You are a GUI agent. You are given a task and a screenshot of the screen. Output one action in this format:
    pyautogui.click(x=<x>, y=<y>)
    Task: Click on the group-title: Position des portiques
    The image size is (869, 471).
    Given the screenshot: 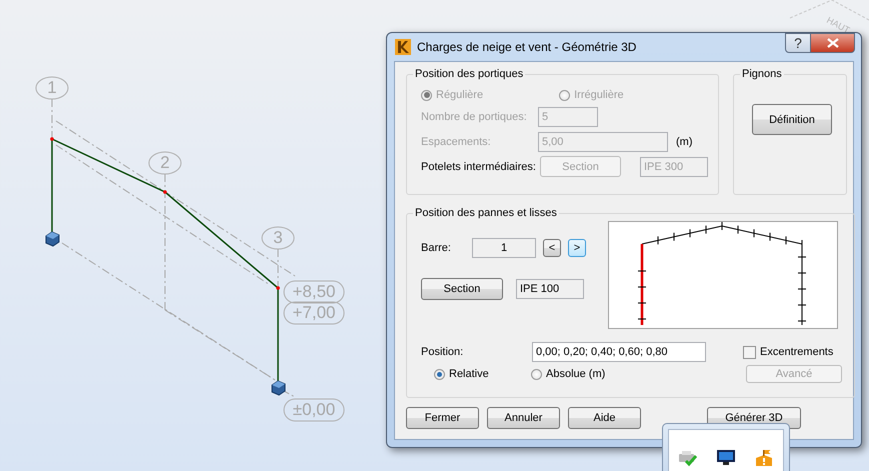 What is the action you would take?
    pyautogui.click(x=469, y=74)
    